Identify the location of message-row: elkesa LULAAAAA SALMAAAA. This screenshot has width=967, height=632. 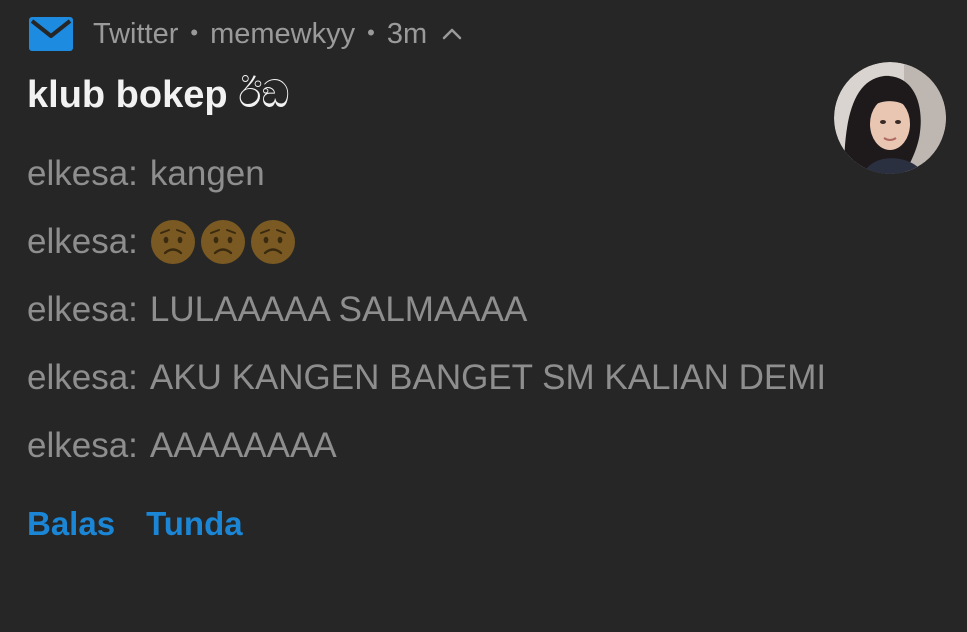
(426, 310).